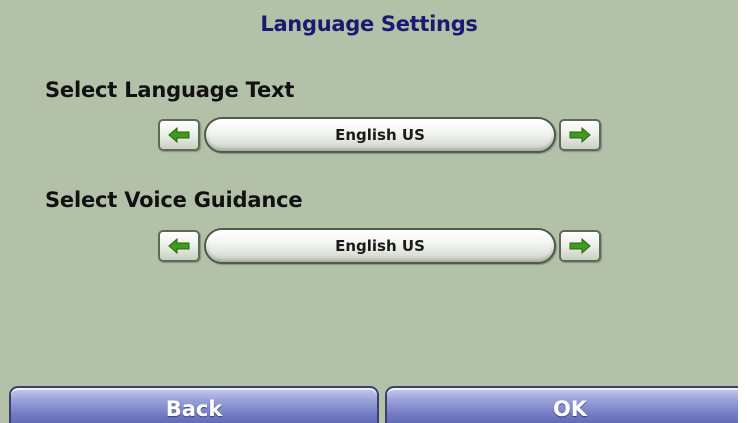 The width and height of the screenshot is (747, 423). What do you see at coordinates (369, 24) in the screenshot?
I see `page-title: Language Settings` at bounding box center [369, 24].